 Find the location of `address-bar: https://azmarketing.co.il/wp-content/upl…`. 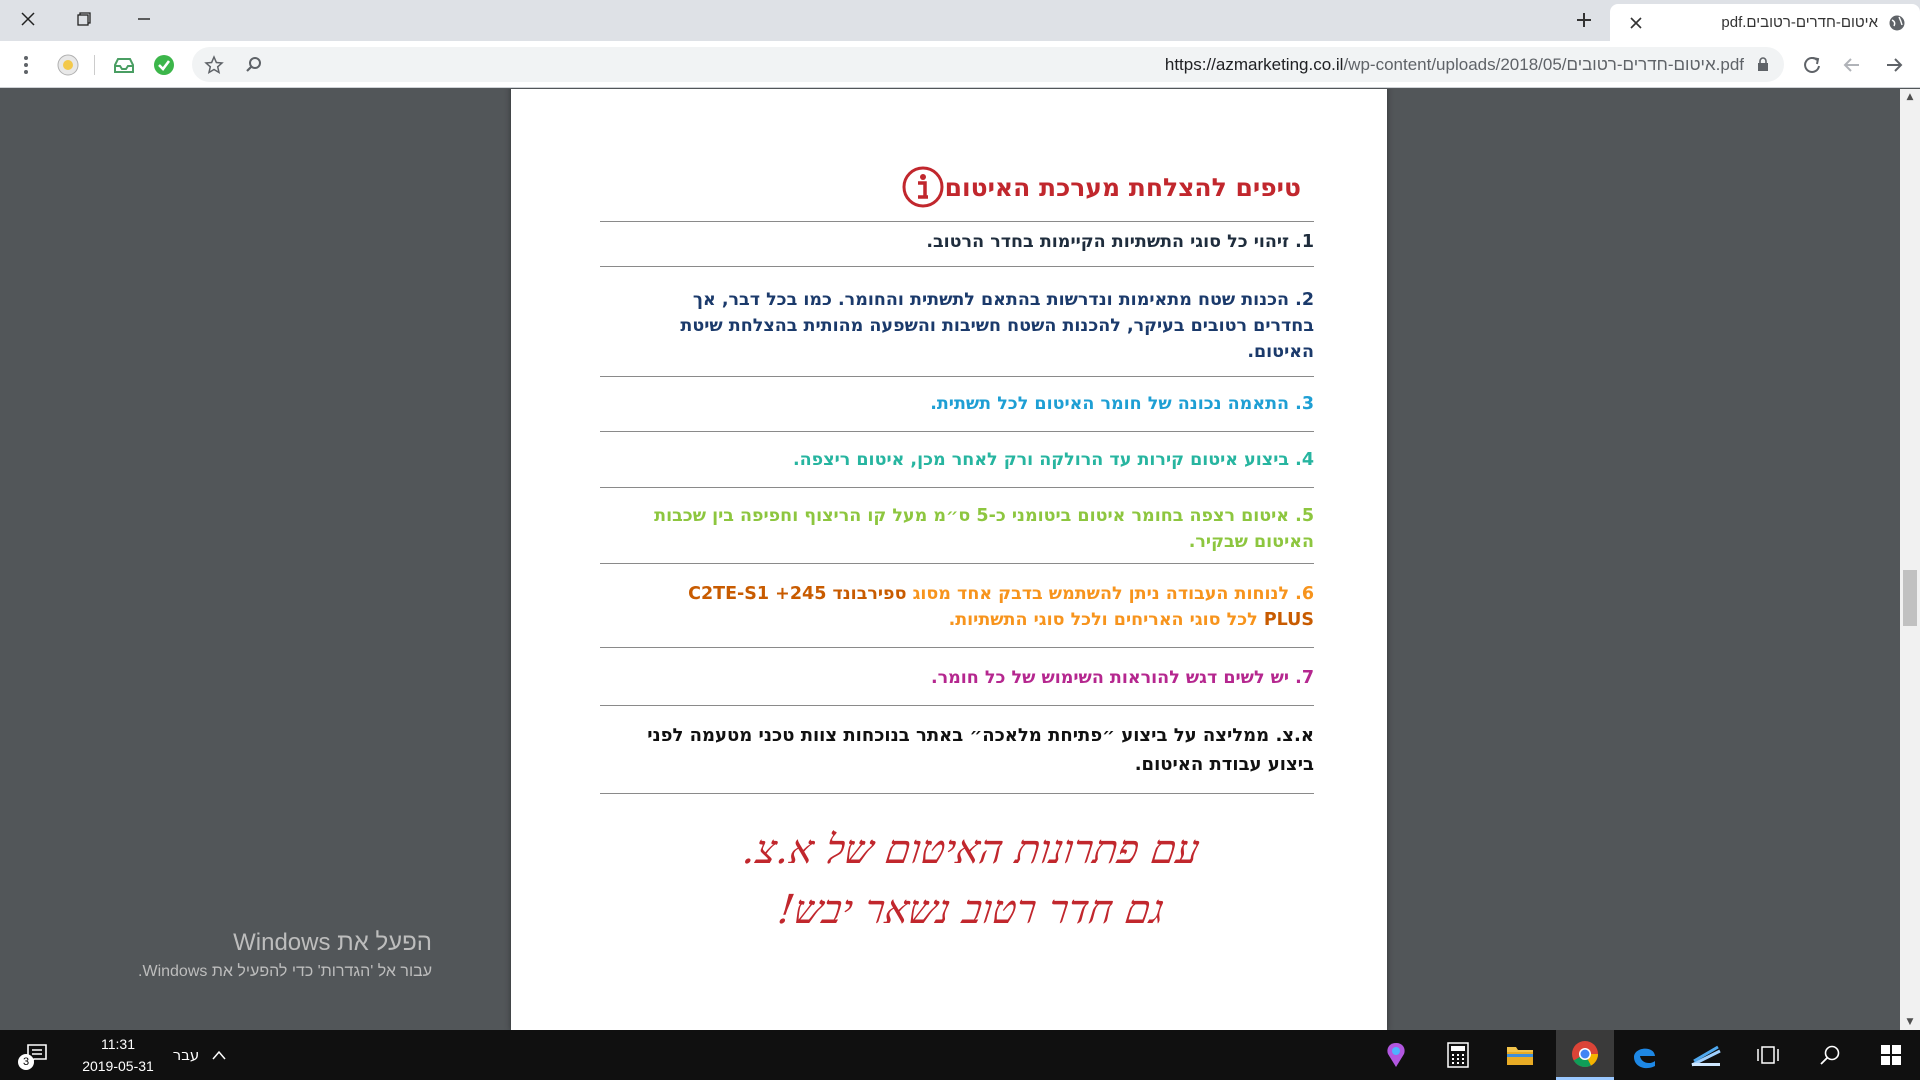

address-bar: https://azmarketing.co.il/wp-content/upl… is located at coordinates (988, 64).